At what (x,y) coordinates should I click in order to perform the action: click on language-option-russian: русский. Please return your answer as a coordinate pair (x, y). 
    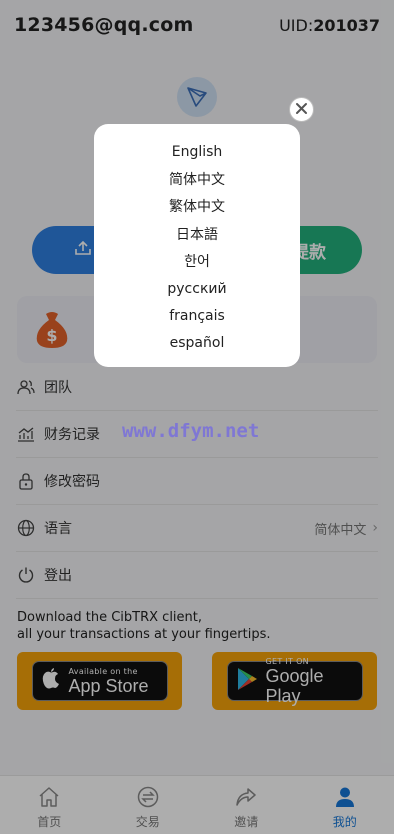
    Looking at the image, I should click on (197, 288).